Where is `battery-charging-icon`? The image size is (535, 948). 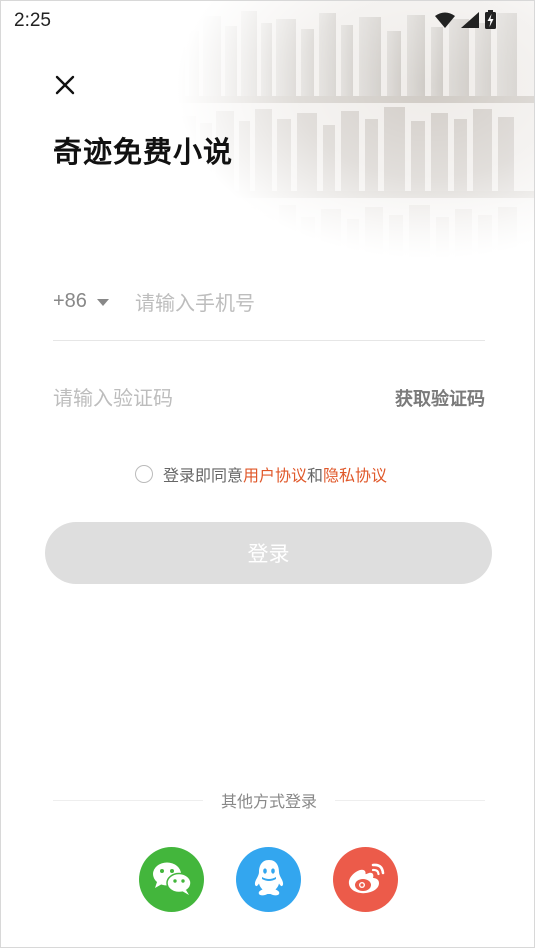
battery-charging-icon is located at coordinates (490, 21).